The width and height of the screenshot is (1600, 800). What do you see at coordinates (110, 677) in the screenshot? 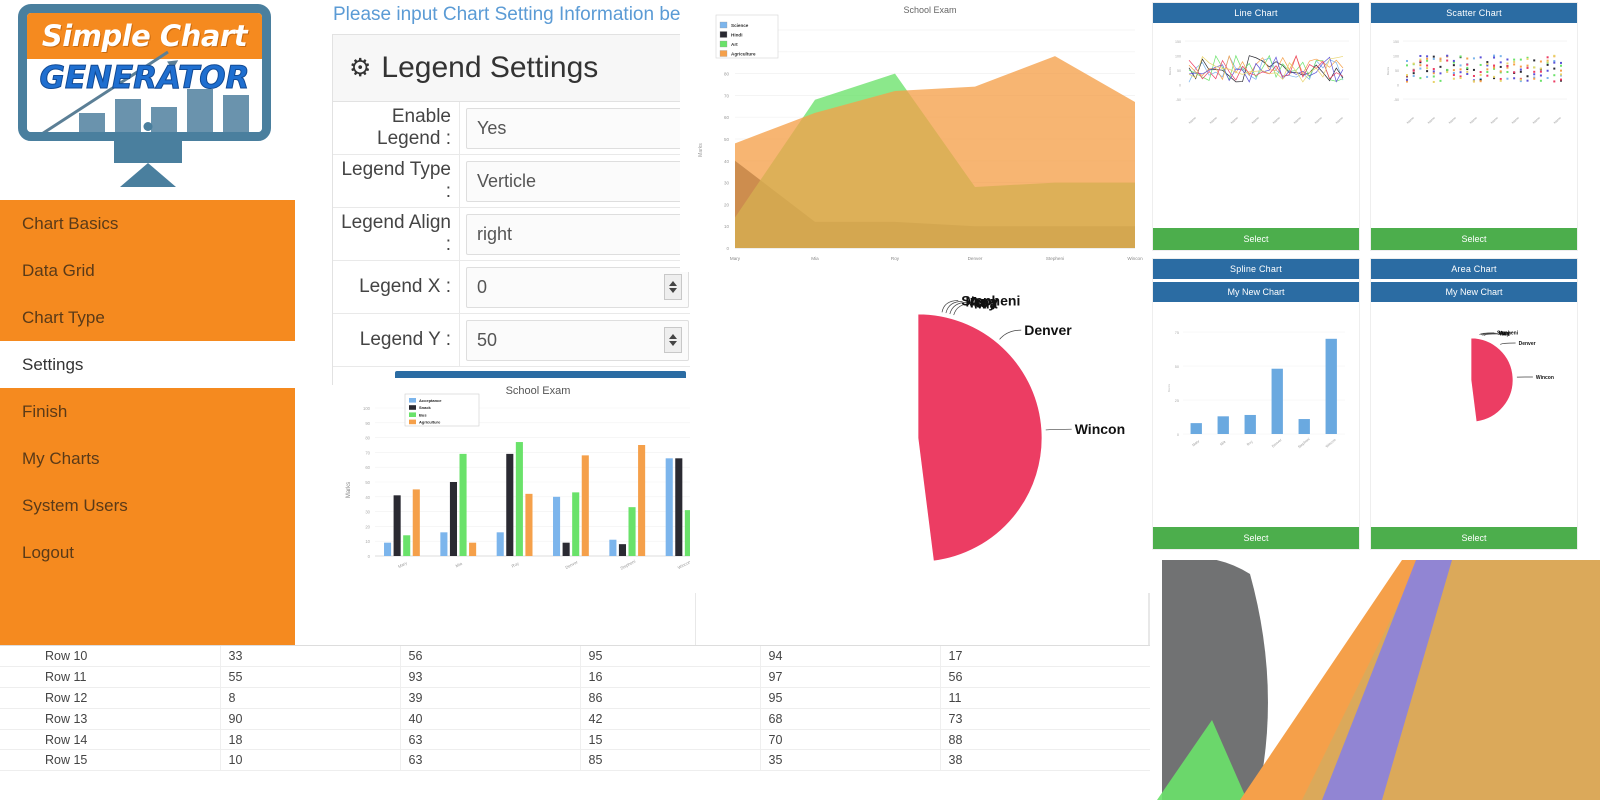
I see `row-label: Row 11` at bounding box center [110, 677].